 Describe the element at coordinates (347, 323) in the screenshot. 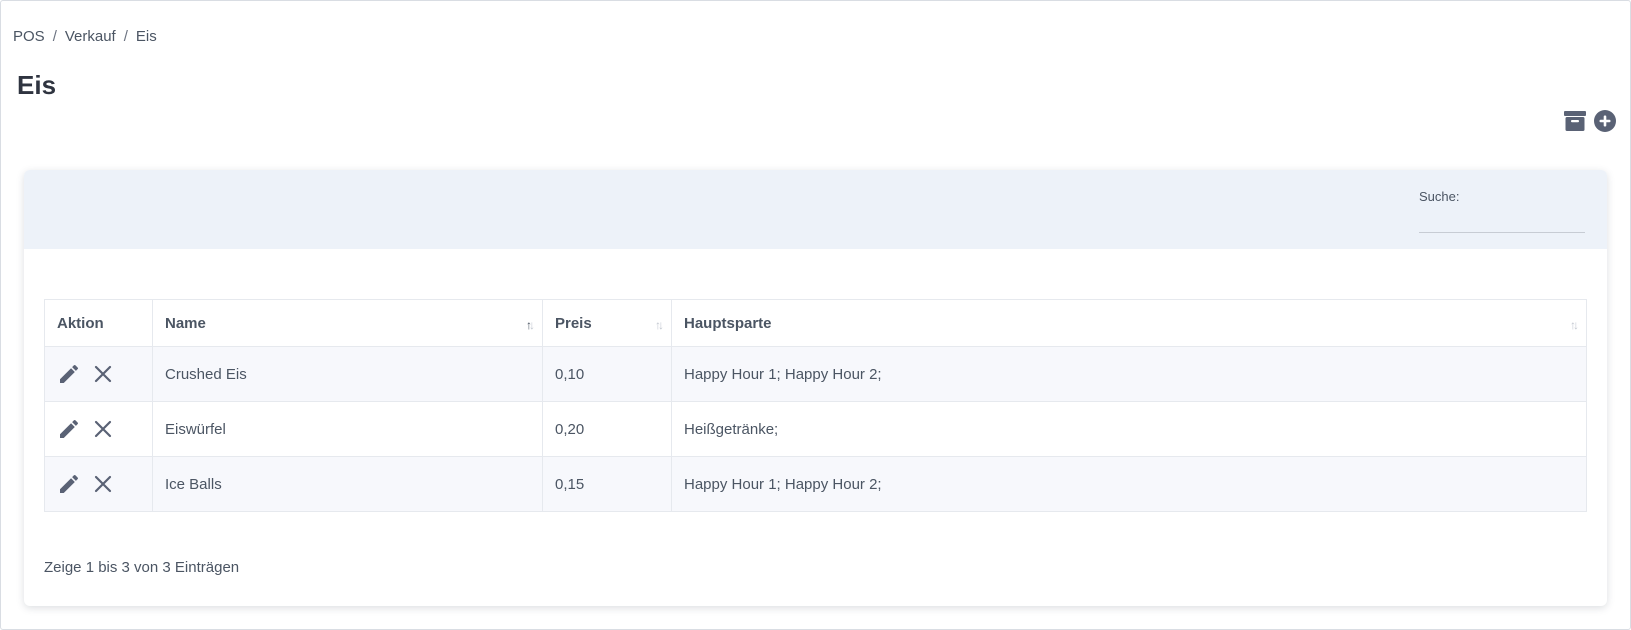

I see `column-header-name: Name ↑↓` at that location.